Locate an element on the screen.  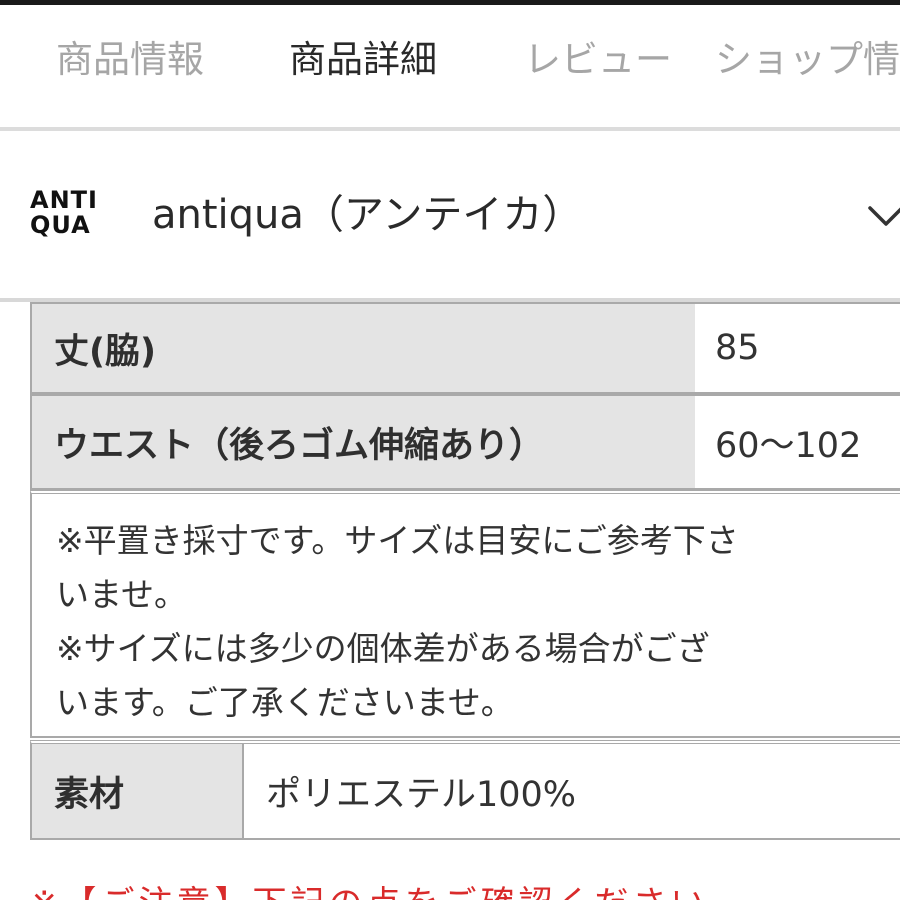
tab-shop-info: ショップ情 is located at coordinates (807, 60).